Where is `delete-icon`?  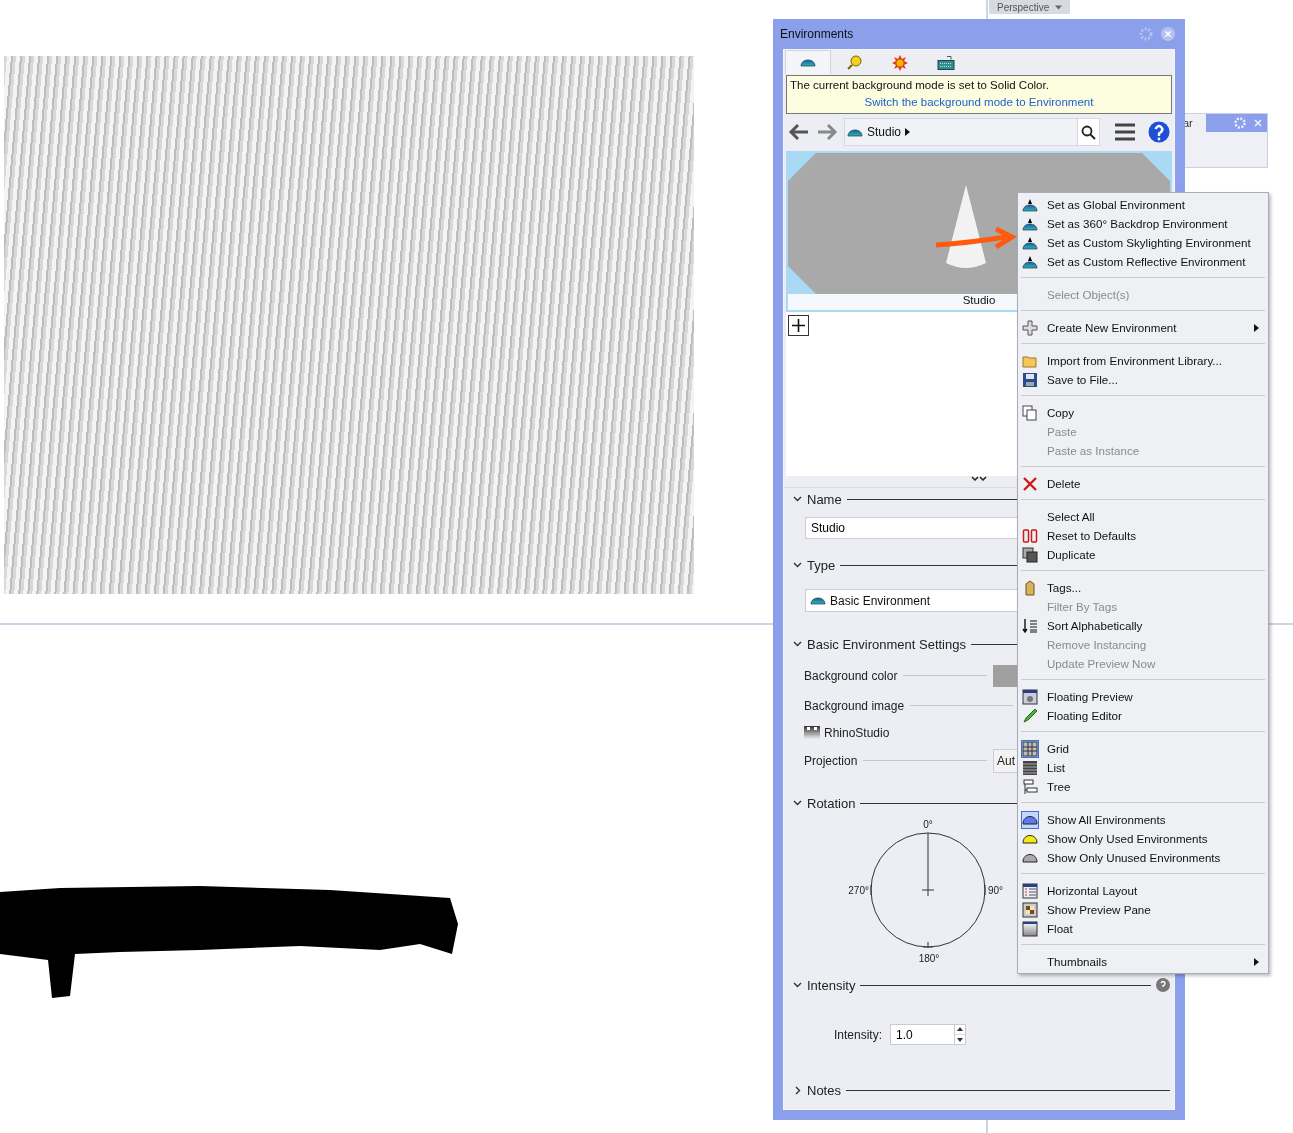
delete-icon is located at coordinates (1030, 483).